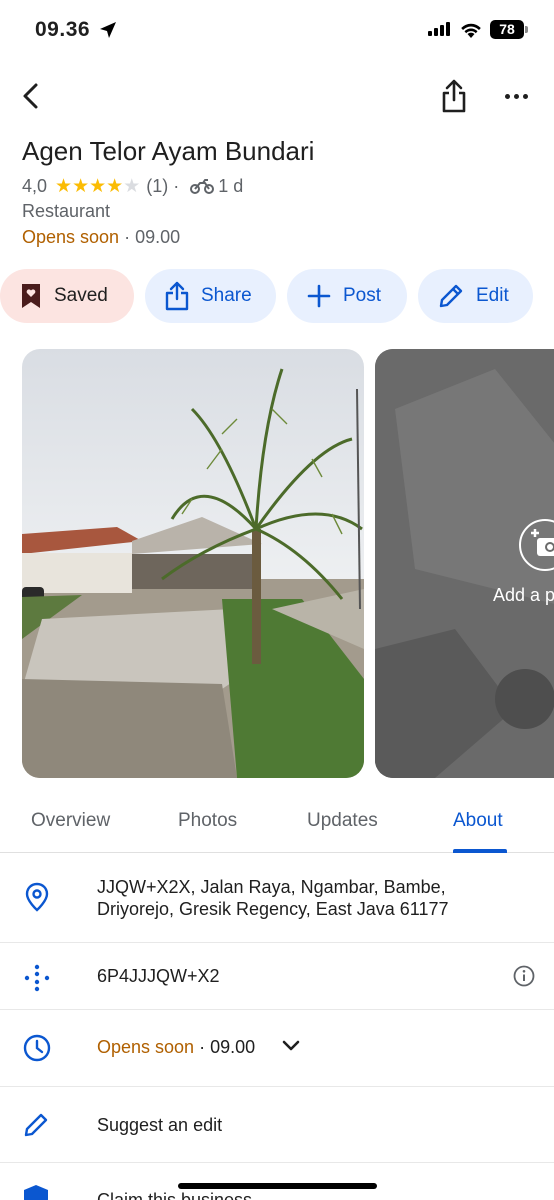 Image resolution: width=554 pixels, height=1200 pixels. What do you see at coordinates (158, 976) in the screenshot?
I see `plus-code-text: 6P4JJJQW+X2` at bounding box center [158, 976].